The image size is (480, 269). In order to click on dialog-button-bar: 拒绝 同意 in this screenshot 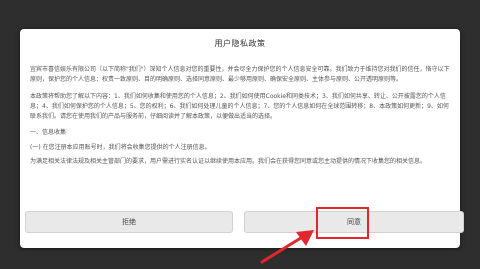, I will do `click(238, 222)`.